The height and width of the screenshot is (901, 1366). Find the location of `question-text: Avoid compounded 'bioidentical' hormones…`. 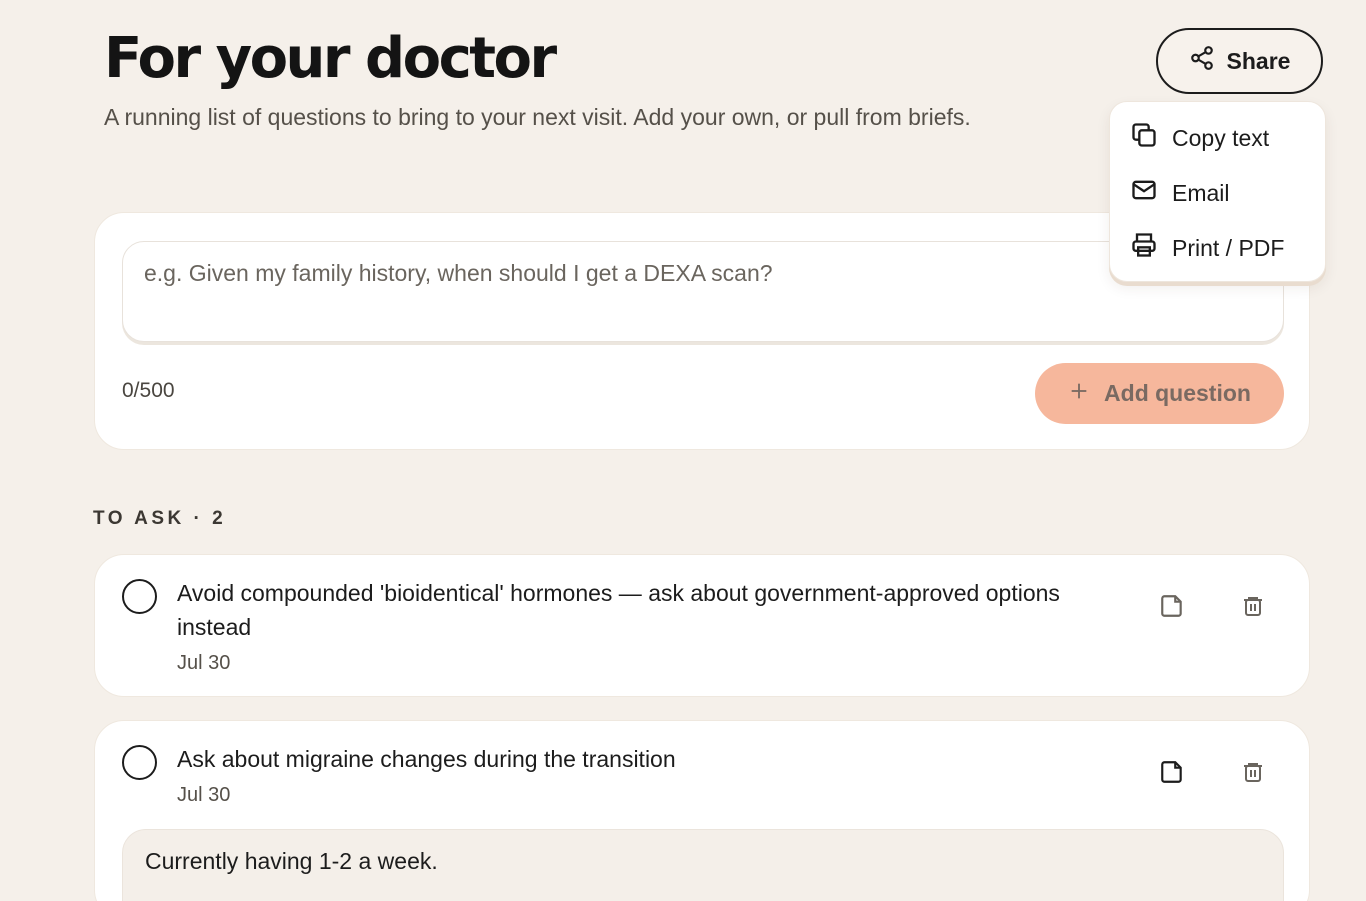

question-text: Avoid compounded 'bioidentical' hormones… is located at coordinates (618, 610).